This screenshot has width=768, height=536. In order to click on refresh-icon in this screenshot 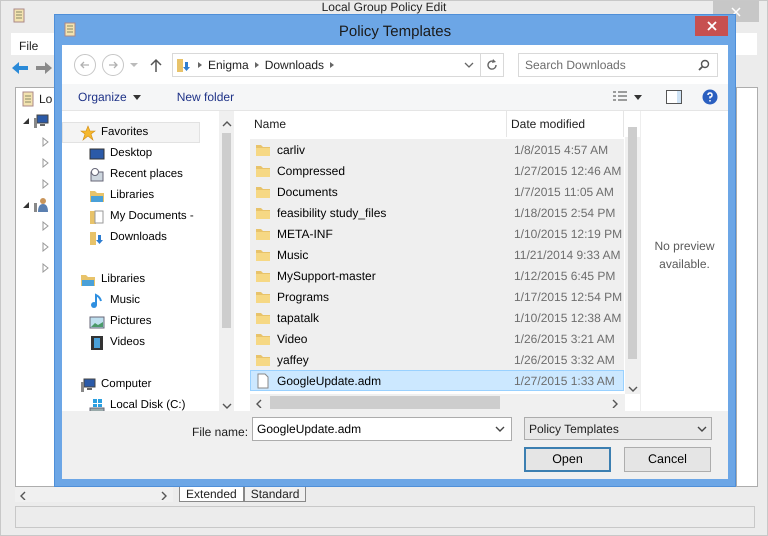, I will do `click(492, 64)`.